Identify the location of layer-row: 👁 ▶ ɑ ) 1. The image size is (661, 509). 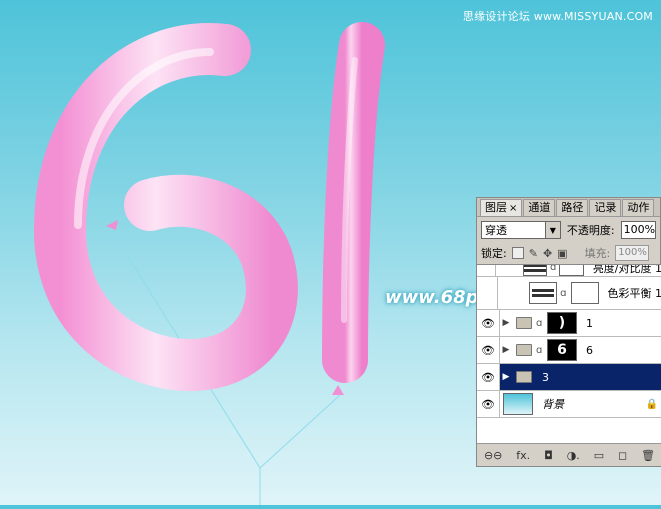
(569, 323).